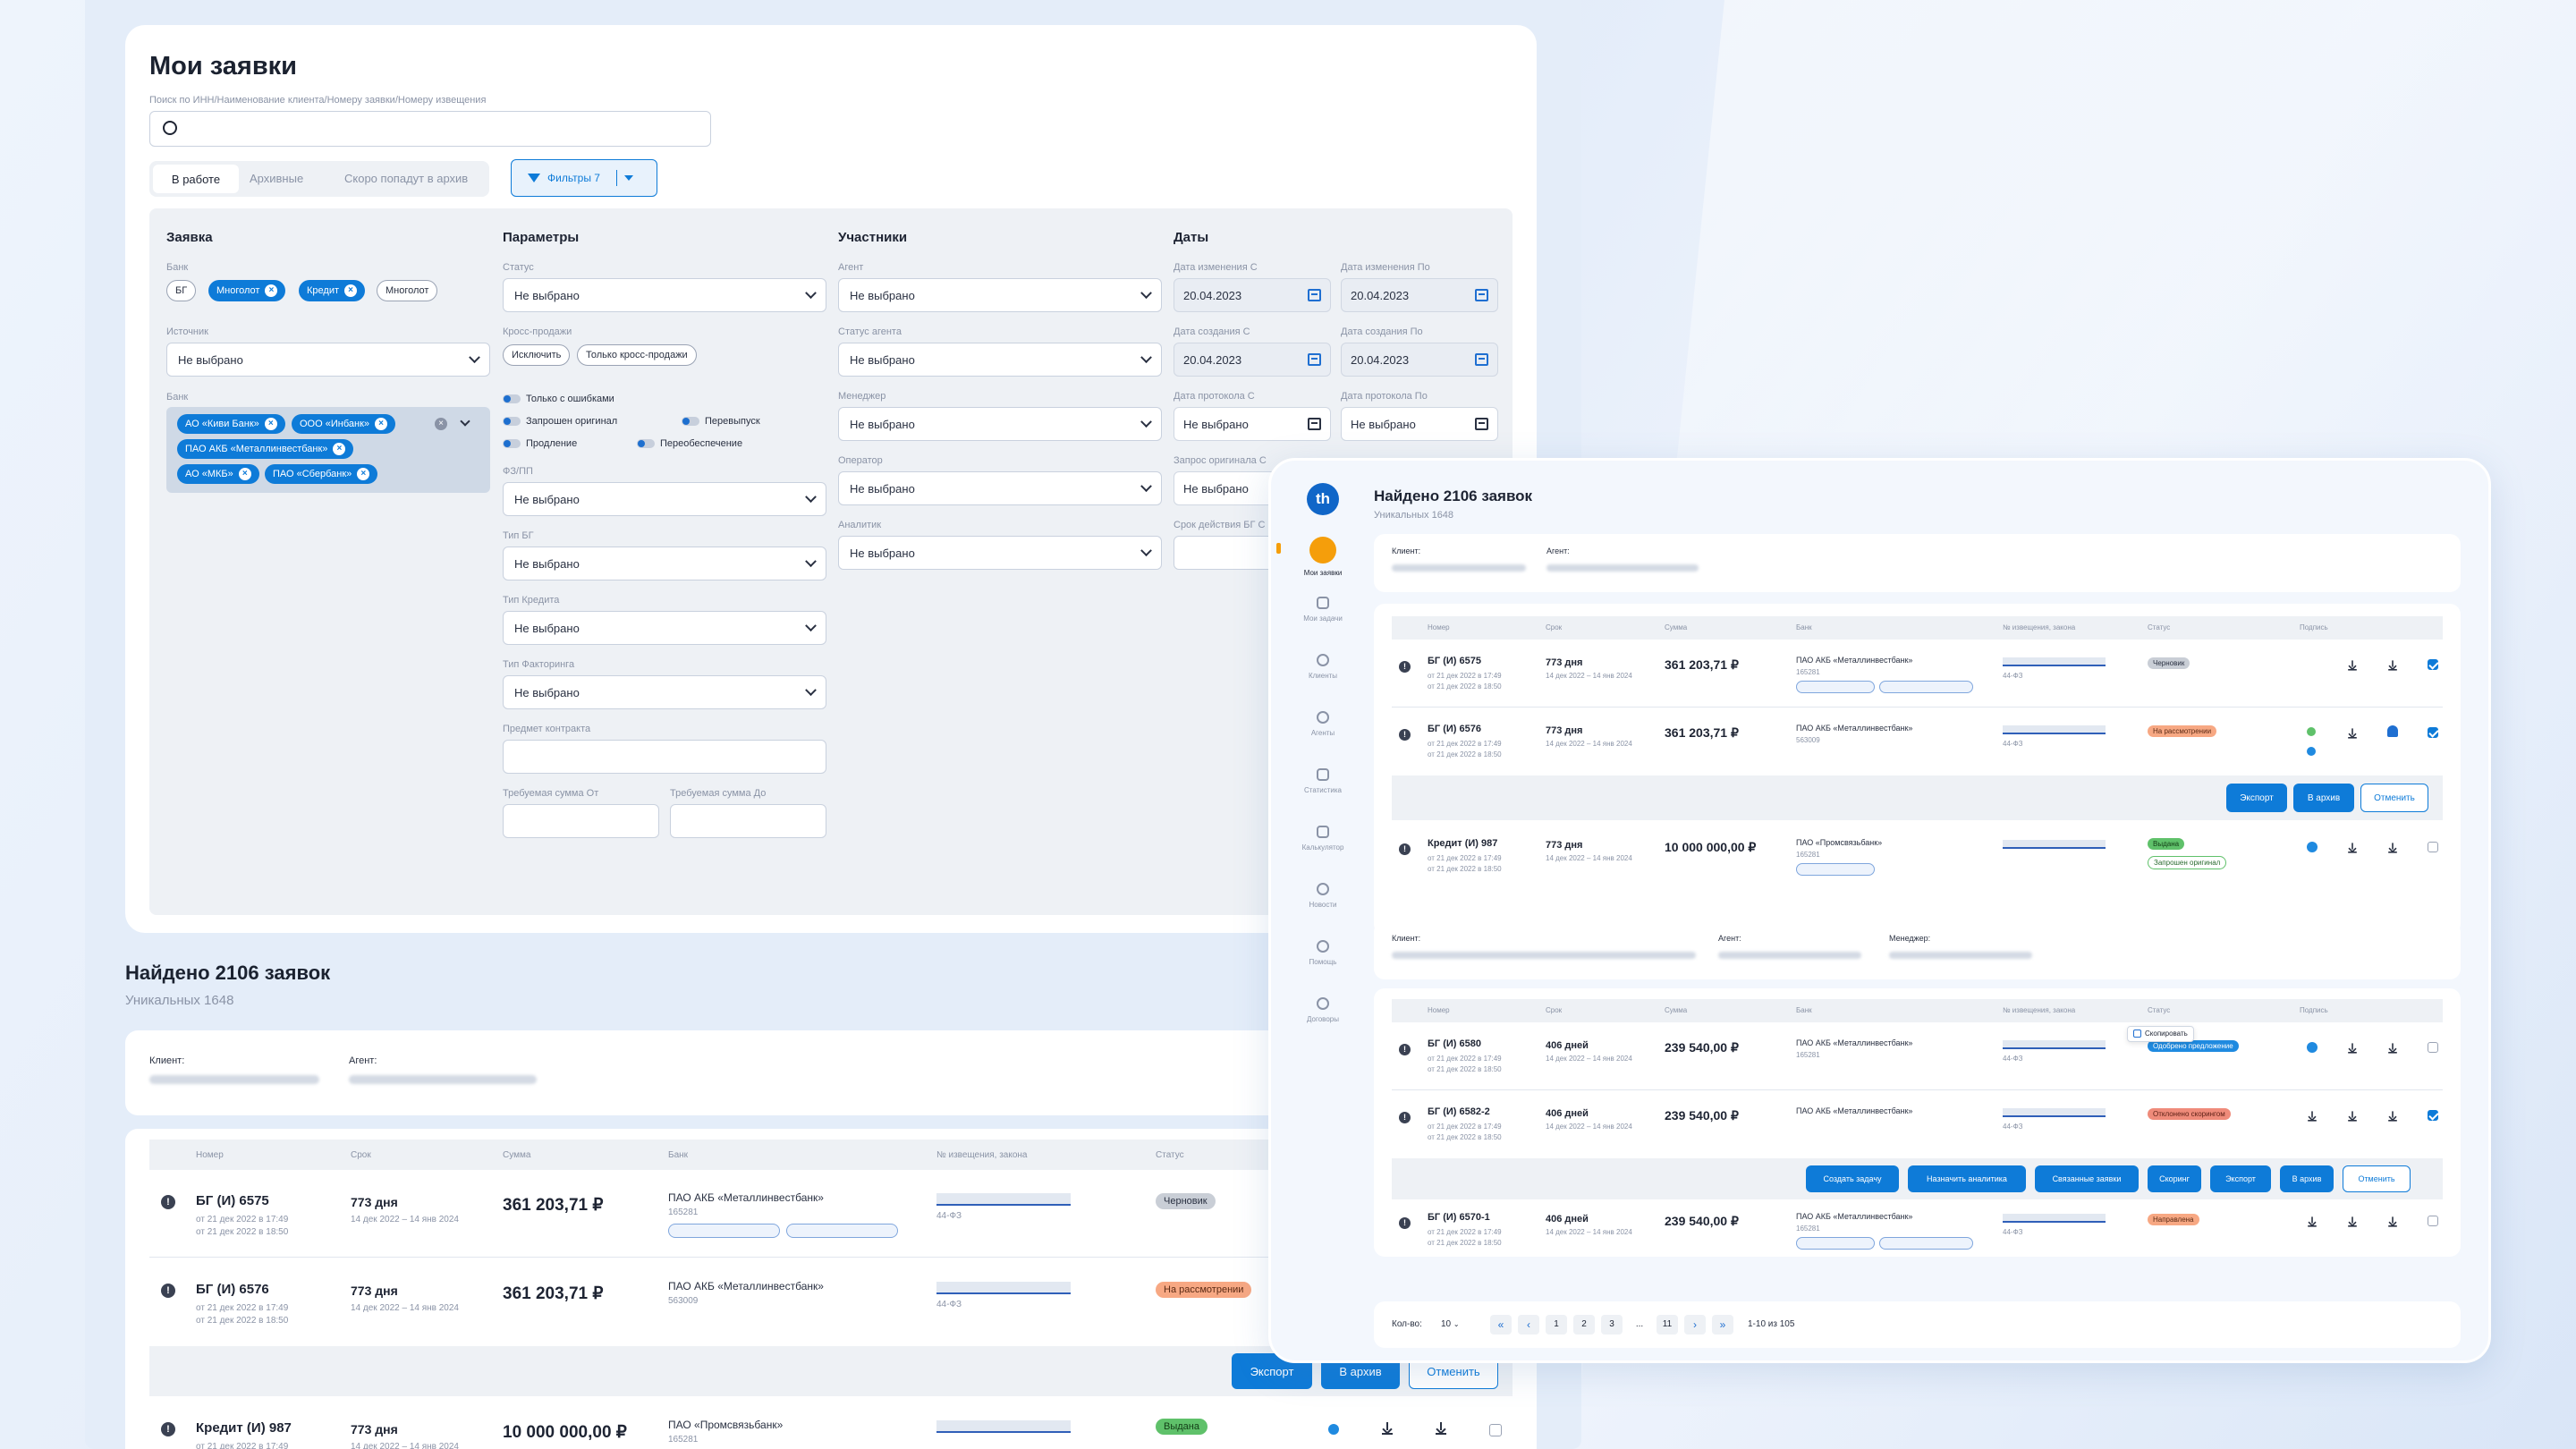 The height and width of the screenshot is (1449, 2576). What do you see at coordinates (1252, 424) in the screenshot?
I see `protocol-from-date: Не выбрано` at bounding box center [1252, 424].